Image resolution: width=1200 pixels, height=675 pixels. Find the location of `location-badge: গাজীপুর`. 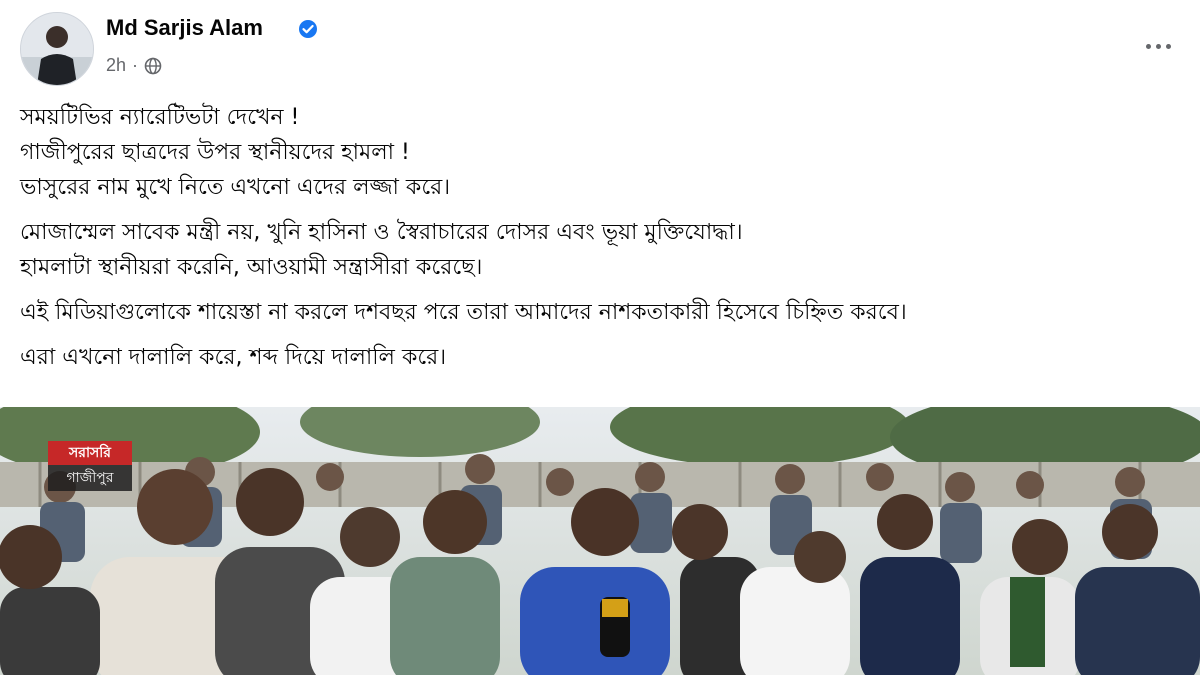

location-badge: গাজীপুর is located at coordinates (90, 478).